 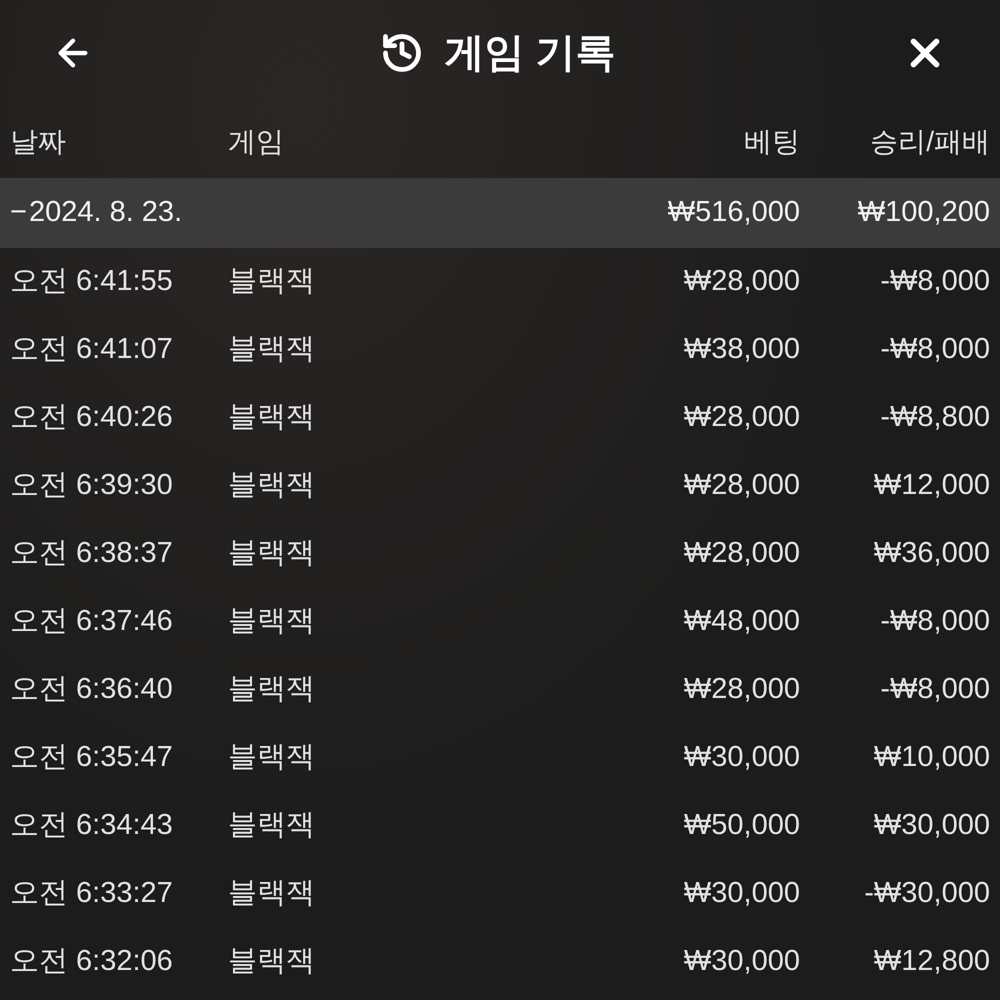 I want to click on time-cell-text: 오전 6:40:26, so click(x=92, y=418).